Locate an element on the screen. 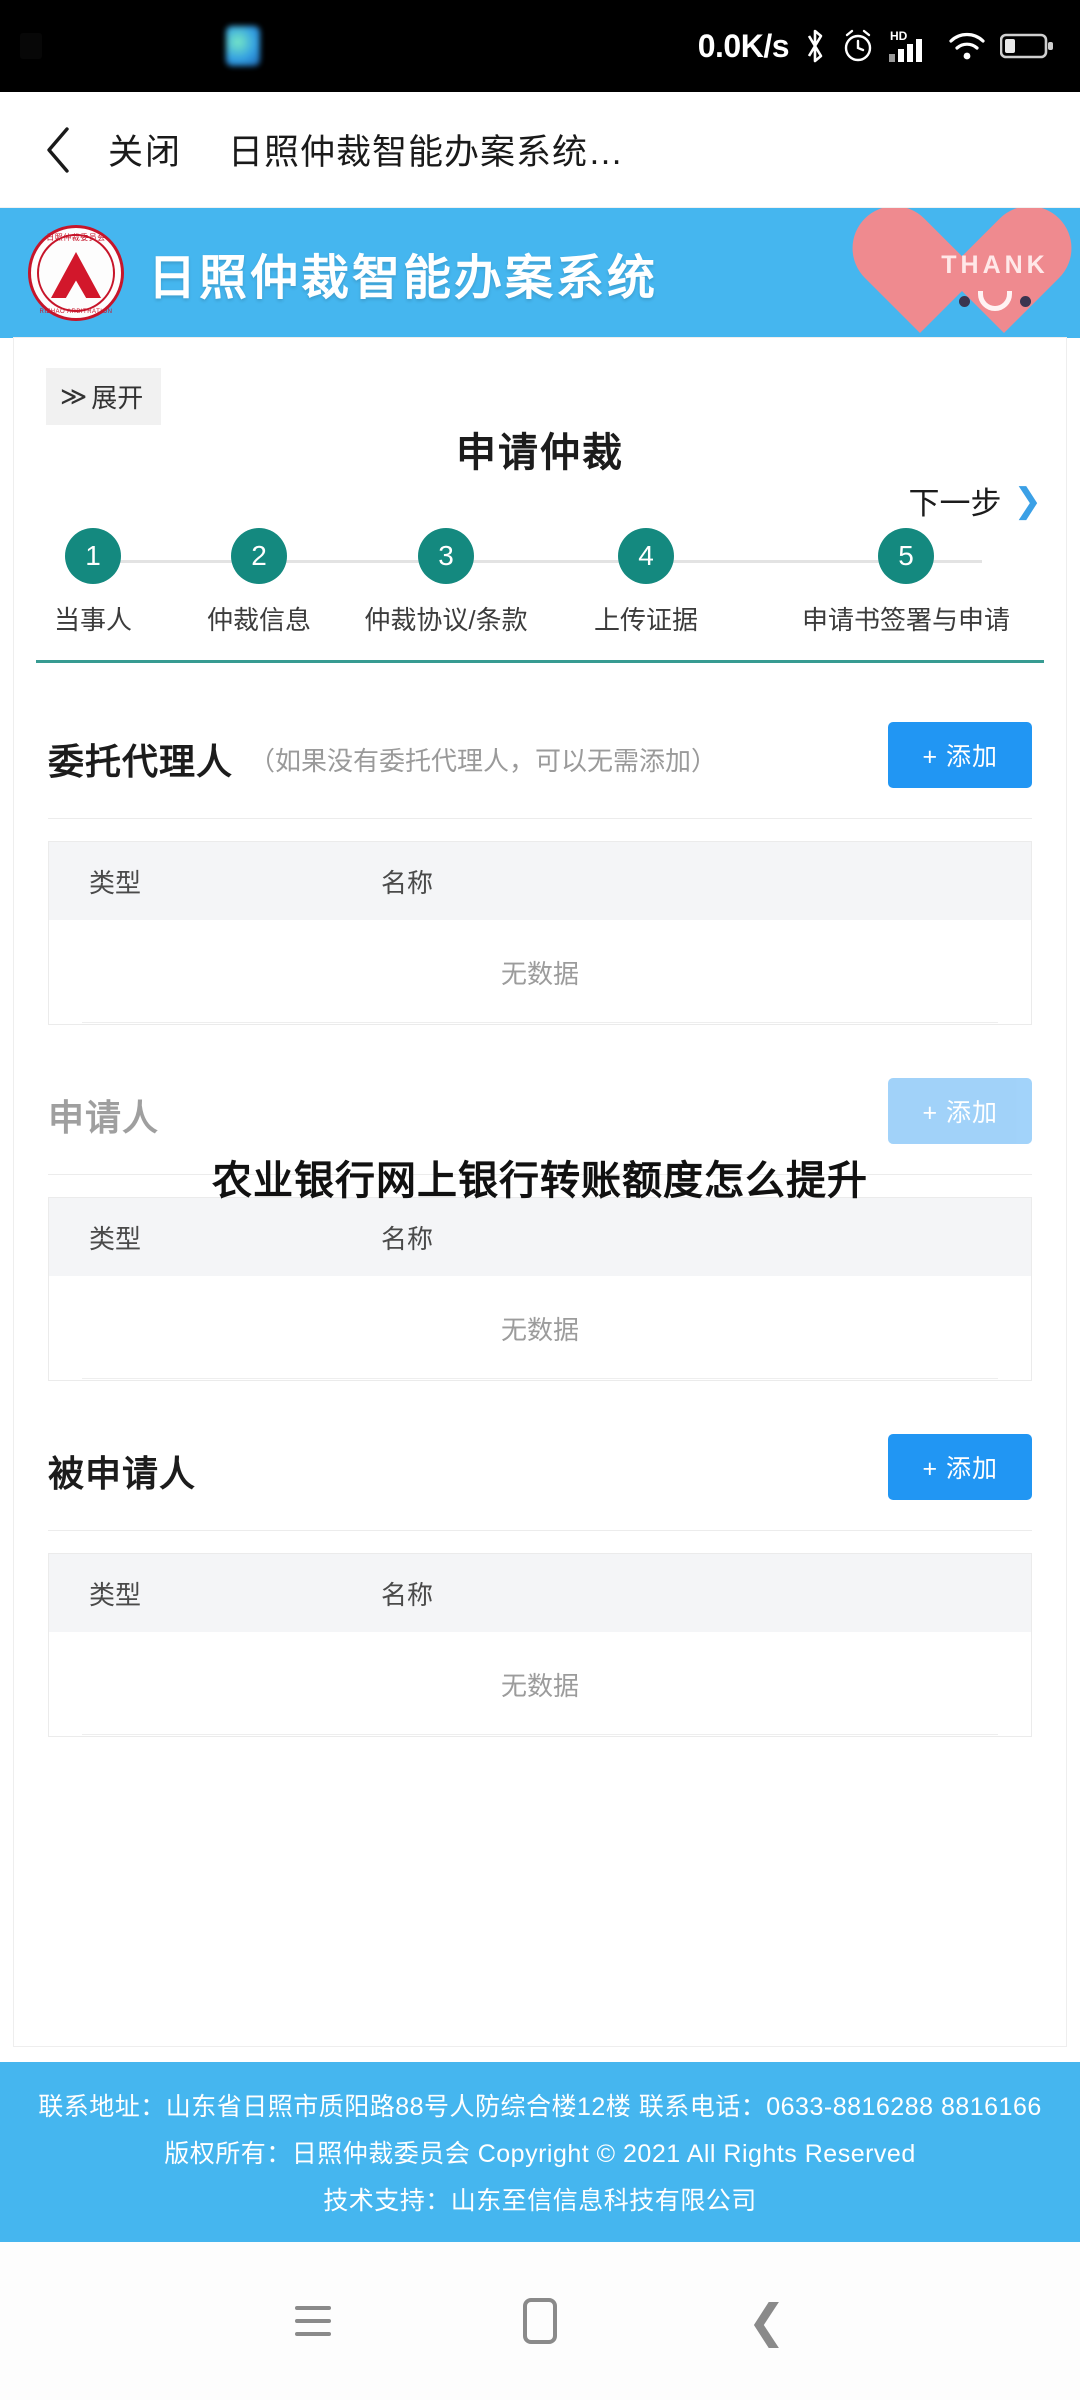 Image resolution: width=1080 pixels, height=2400 pixels. step-label: 当事人 is located at coordinates (92, 620).